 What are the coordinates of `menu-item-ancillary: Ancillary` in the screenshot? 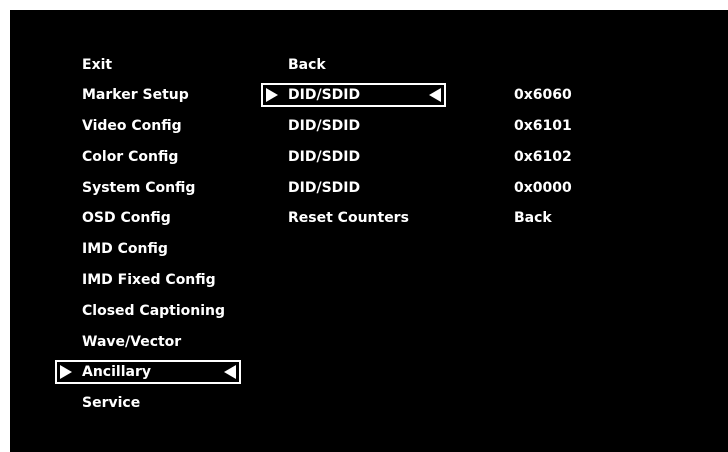 It's located at (148, 372).